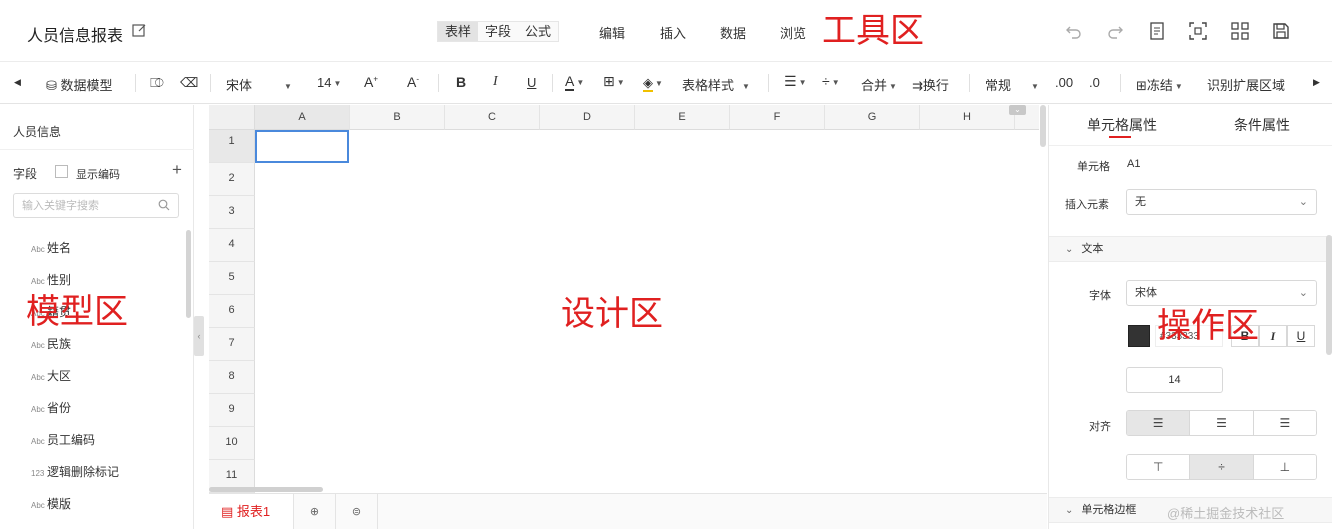 The image size is (1332, 529). I want to click on mode-tab-style: 表样, so click(458, 31).